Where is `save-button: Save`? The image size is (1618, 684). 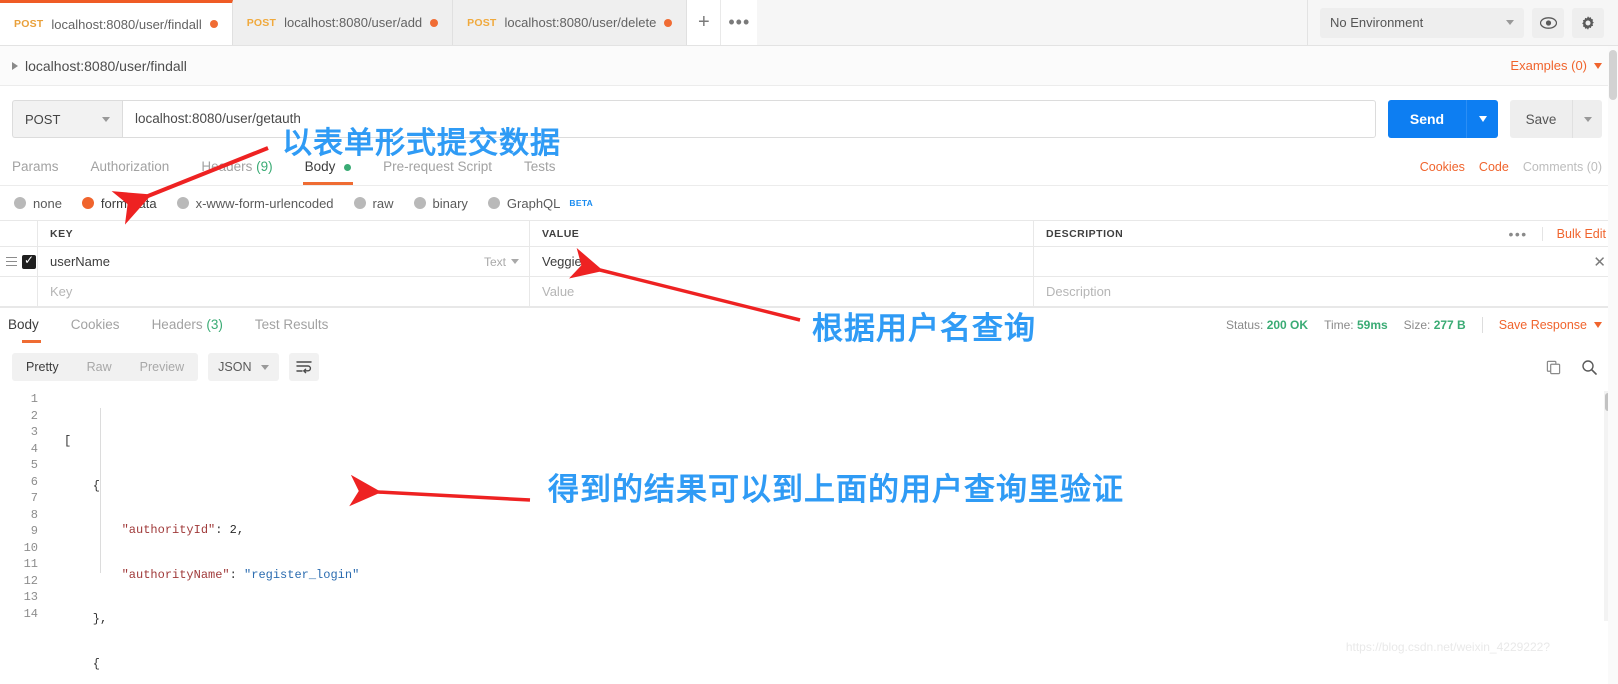
save-button: Save is located at coordinates (1541, 119).